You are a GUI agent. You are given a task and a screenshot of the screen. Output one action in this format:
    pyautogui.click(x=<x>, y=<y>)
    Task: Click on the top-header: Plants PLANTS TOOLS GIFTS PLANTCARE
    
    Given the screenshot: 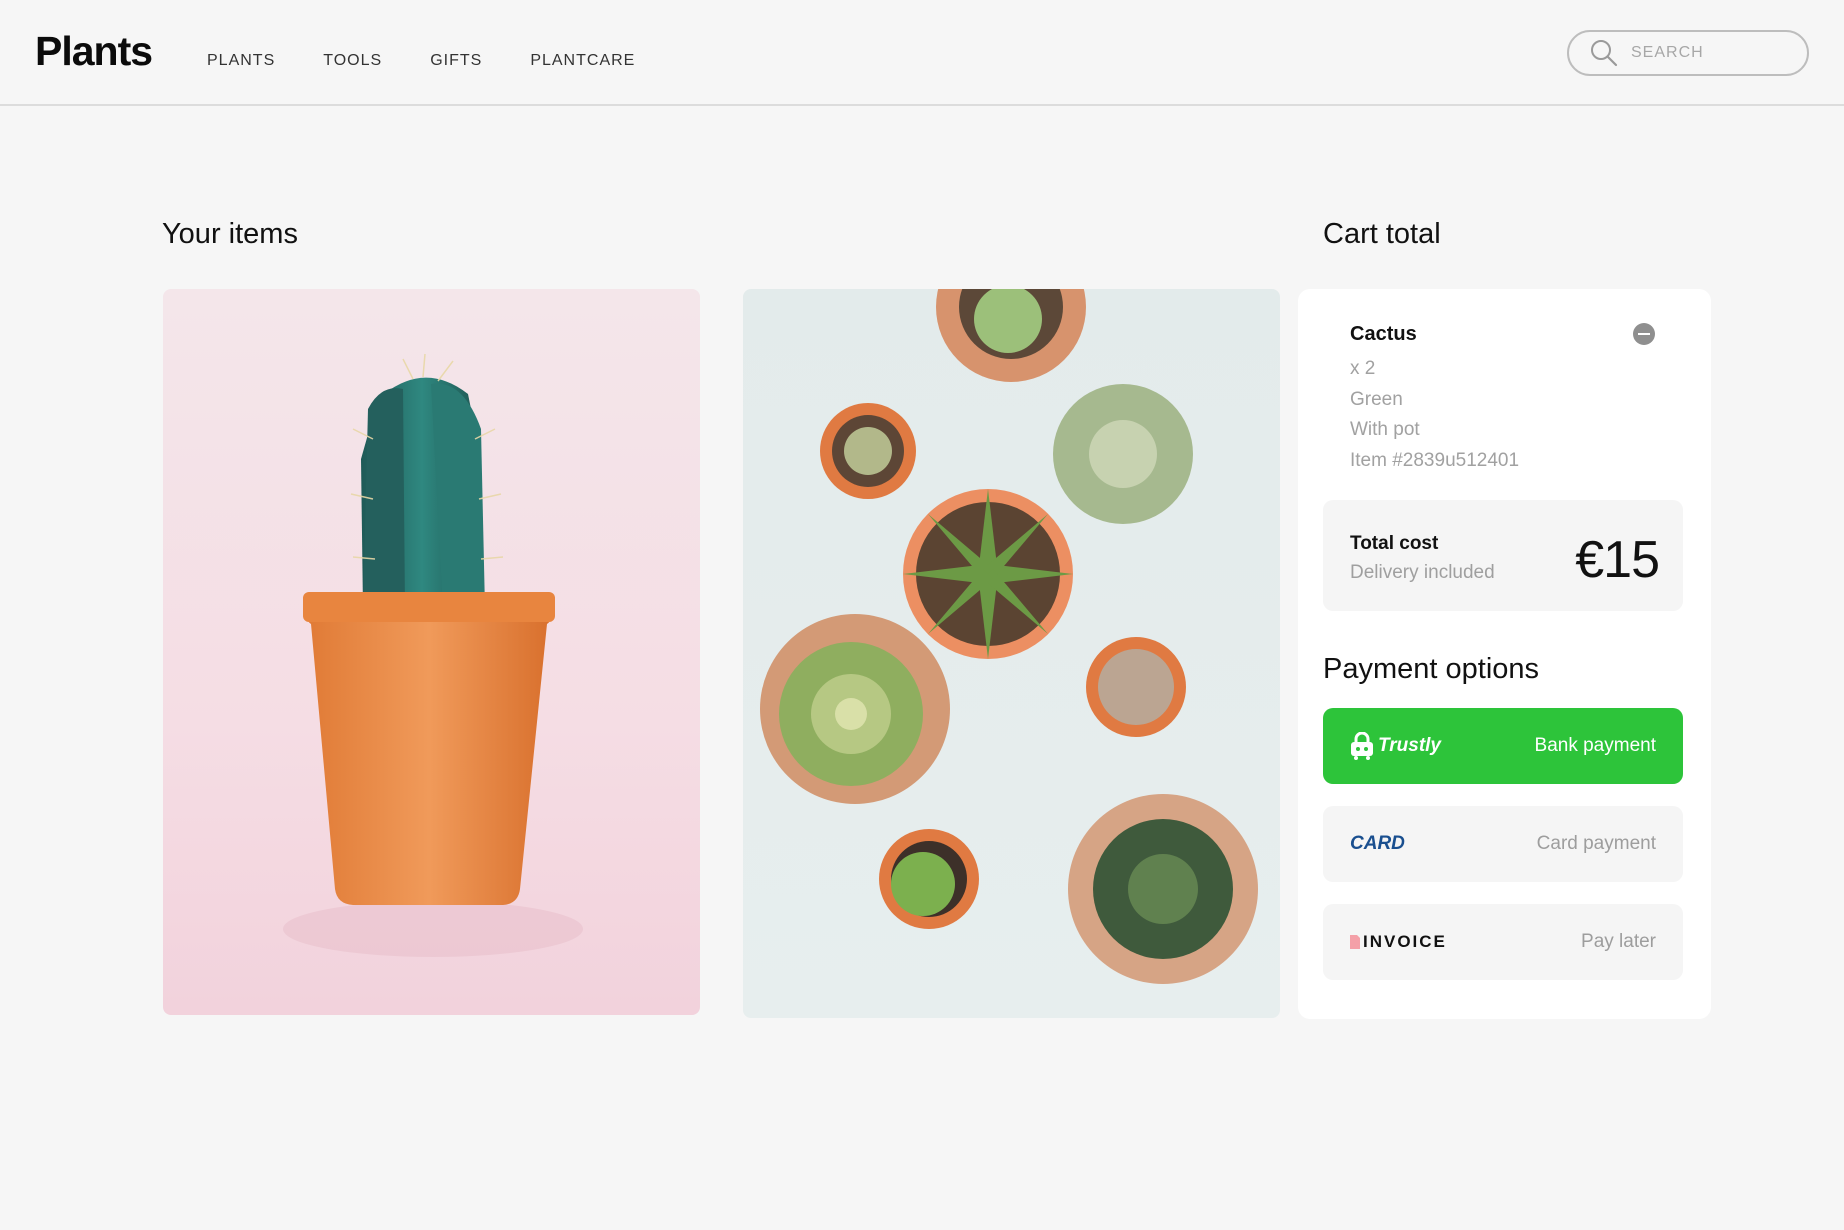 What is the action you would take?
    pyautogui.click(x=922, y=53)
    